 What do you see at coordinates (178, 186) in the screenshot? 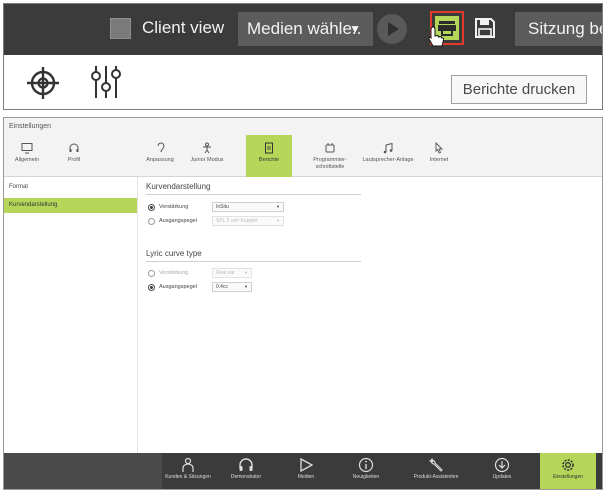
I see `section-title: Kurvendarstellung` at bounding box center [178, 186].